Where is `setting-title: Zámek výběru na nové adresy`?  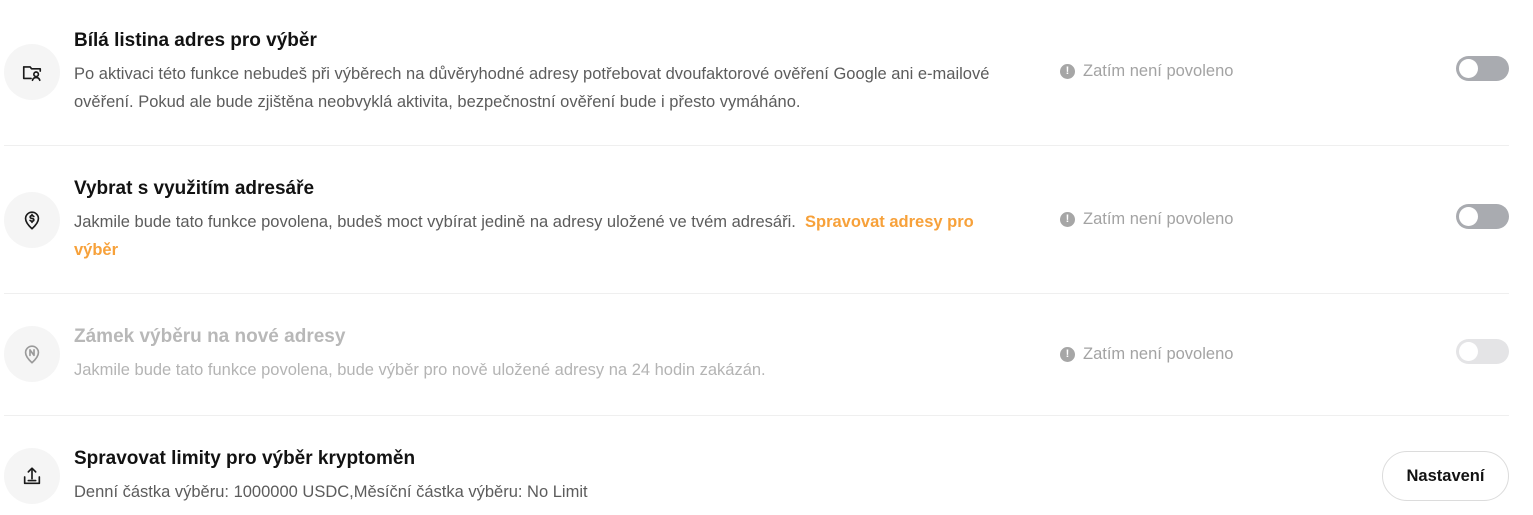
setting-title: Zámek výběru na nové adresy is located at coordinates (210, 336).